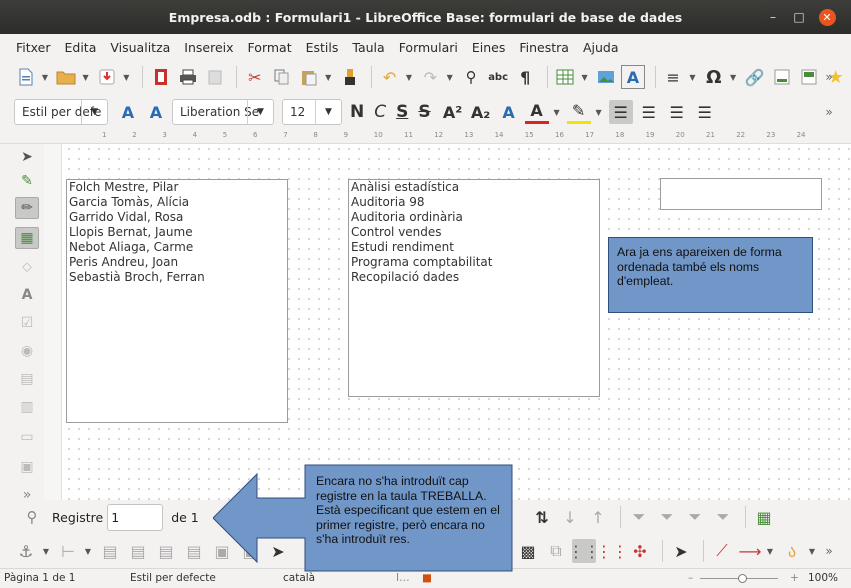 The width and height of the screenshot is (851, 588). What do you see at coordinates (33, 47) in the screenshot?
I see `menu-fitxer: Fitxer` at bounding box center [33, 47].